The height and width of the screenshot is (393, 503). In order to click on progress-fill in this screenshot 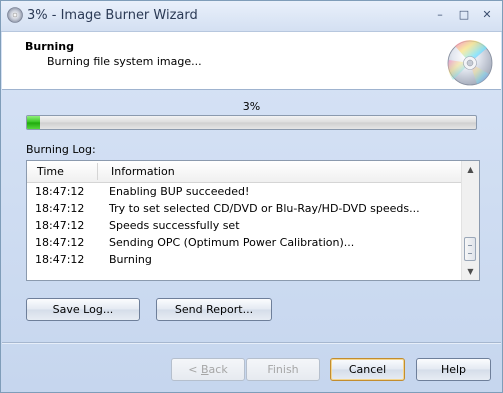, I will do `click(34, 122)`.